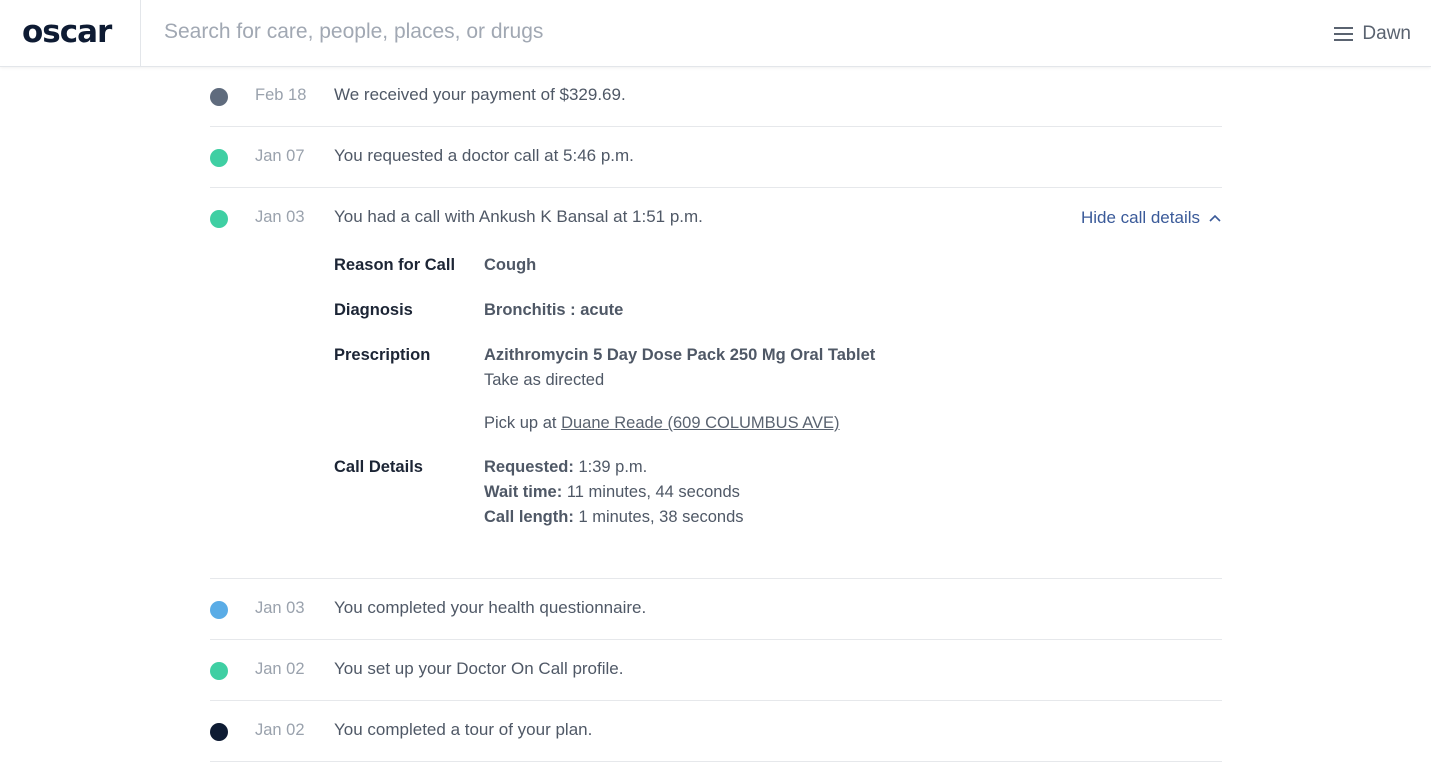  I want to click on top-navigation-bar: oscar Dawn, so click(715, 33).